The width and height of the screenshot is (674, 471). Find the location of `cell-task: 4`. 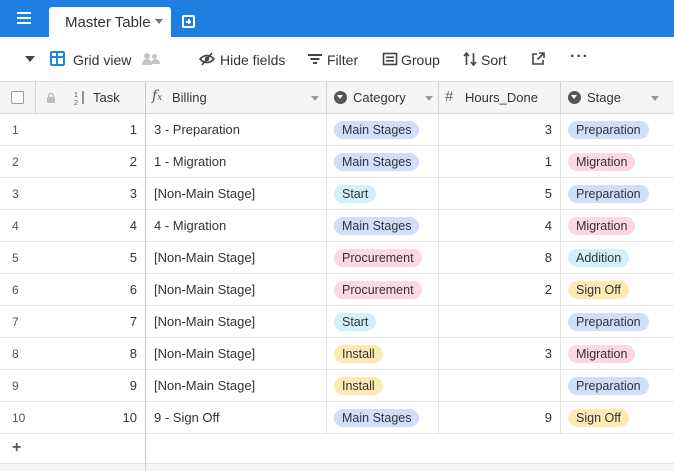

cell-task: 4 is located at coordinates (91, 226).